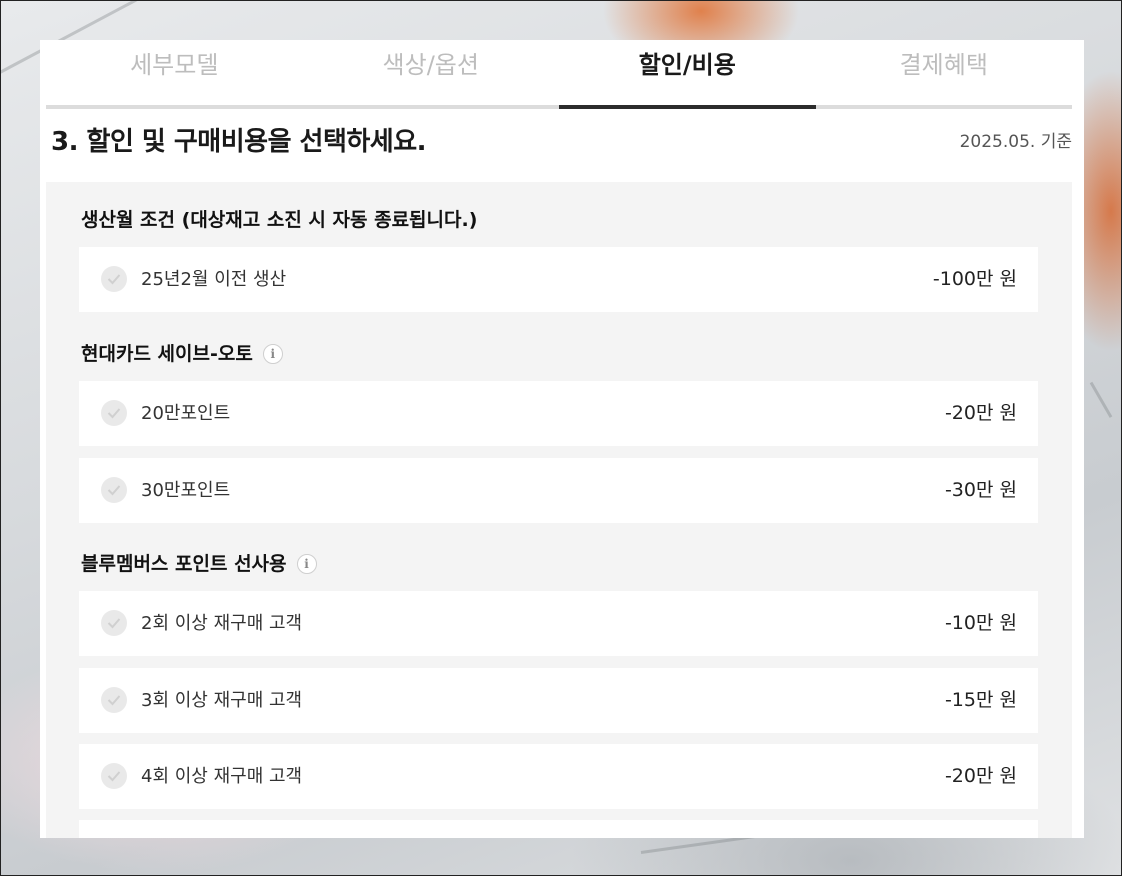 The height and width of the screenshot is (876, 1122). Describe the element at coordinates (222, 776) in the screenshot. I see `option-label: 4회 이상 재구매 고객` at that location.